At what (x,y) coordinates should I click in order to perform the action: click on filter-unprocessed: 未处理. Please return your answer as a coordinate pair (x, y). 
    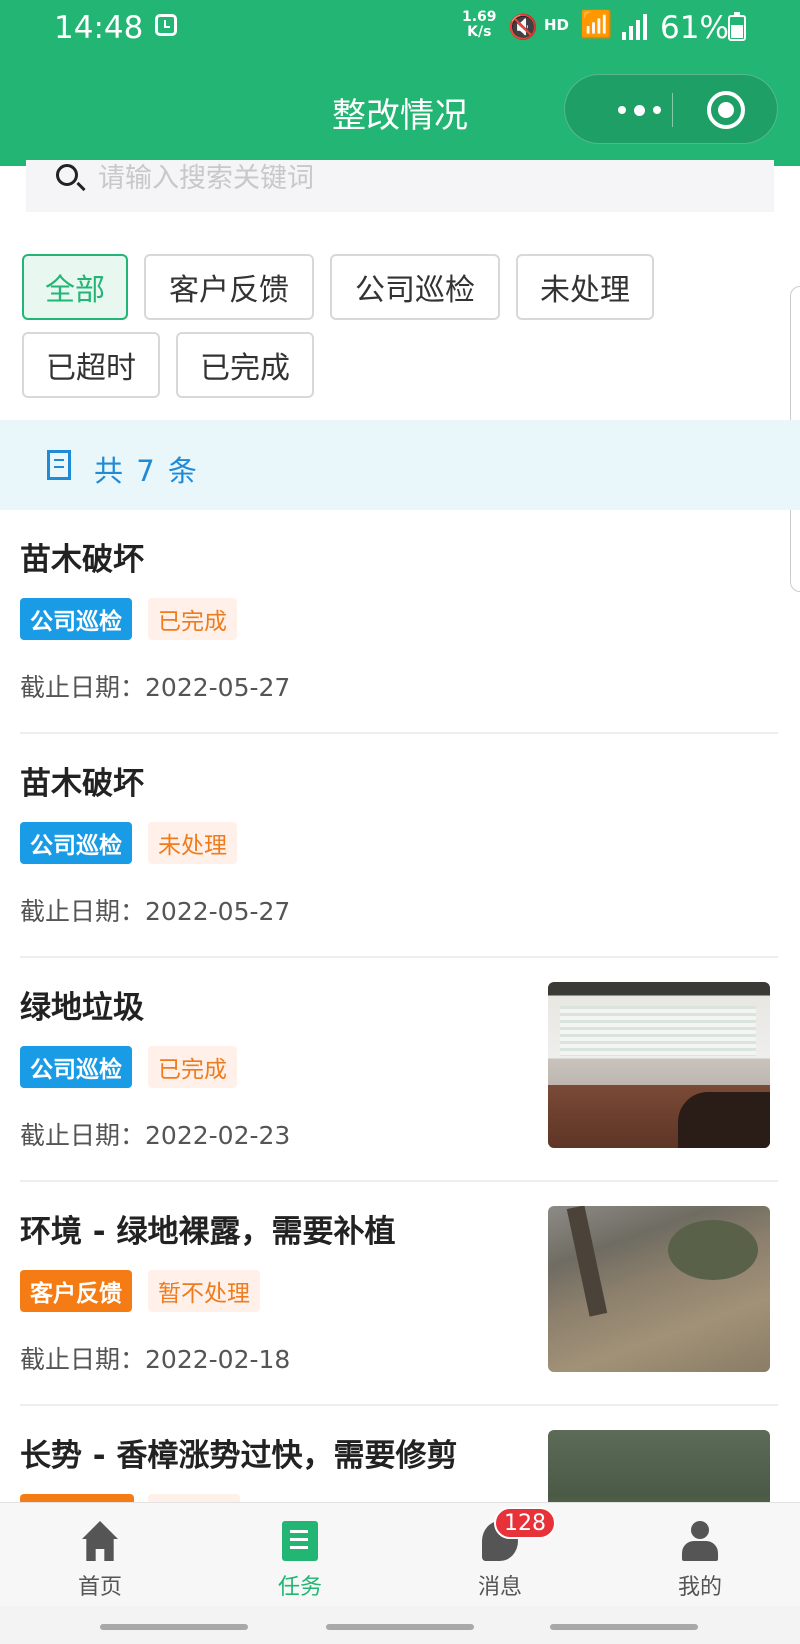
    Looking at the image, I should click on (585, 287).